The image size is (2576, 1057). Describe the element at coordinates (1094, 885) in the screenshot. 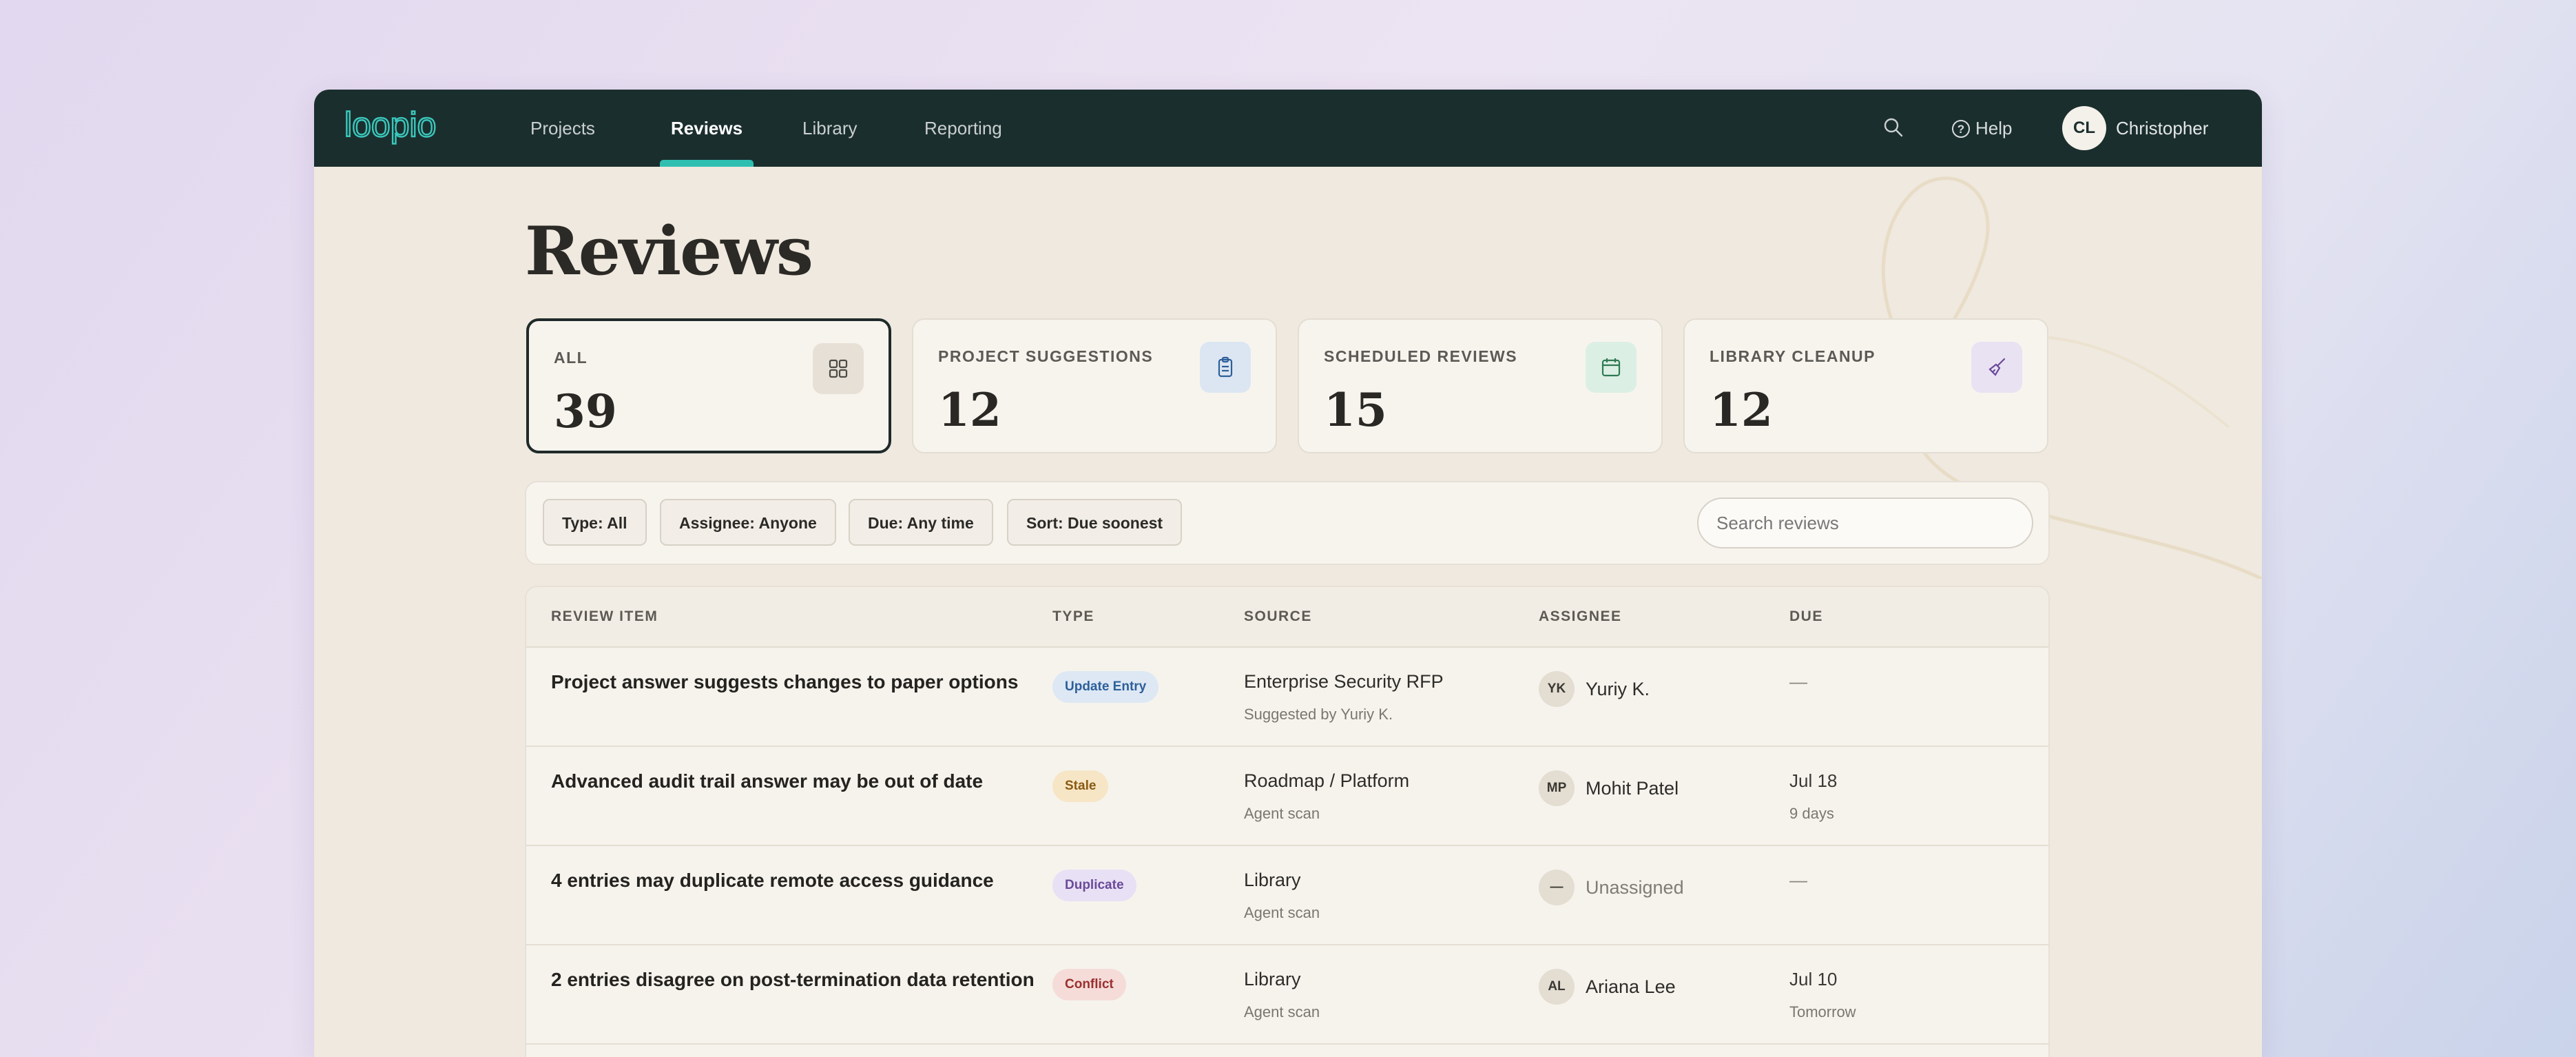

I see `type-badge: Duplicate` at that location.